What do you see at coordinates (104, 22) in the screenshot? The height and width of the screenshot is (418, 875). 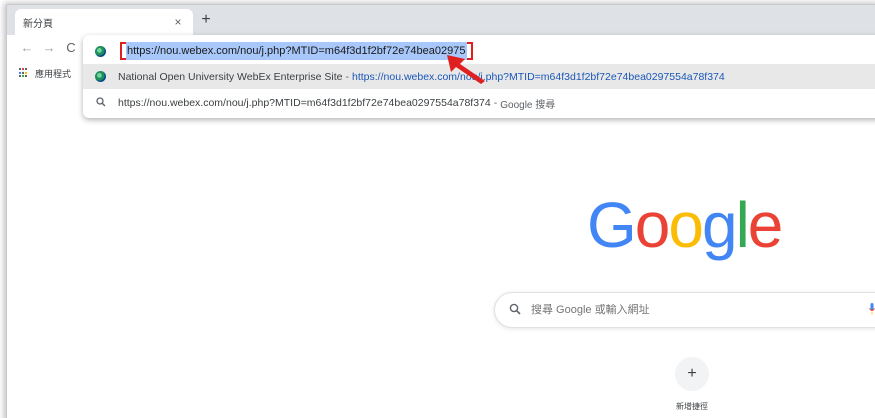 I see `tab-new-tab: 新分頁 ×` at bounding box center [104, 22].